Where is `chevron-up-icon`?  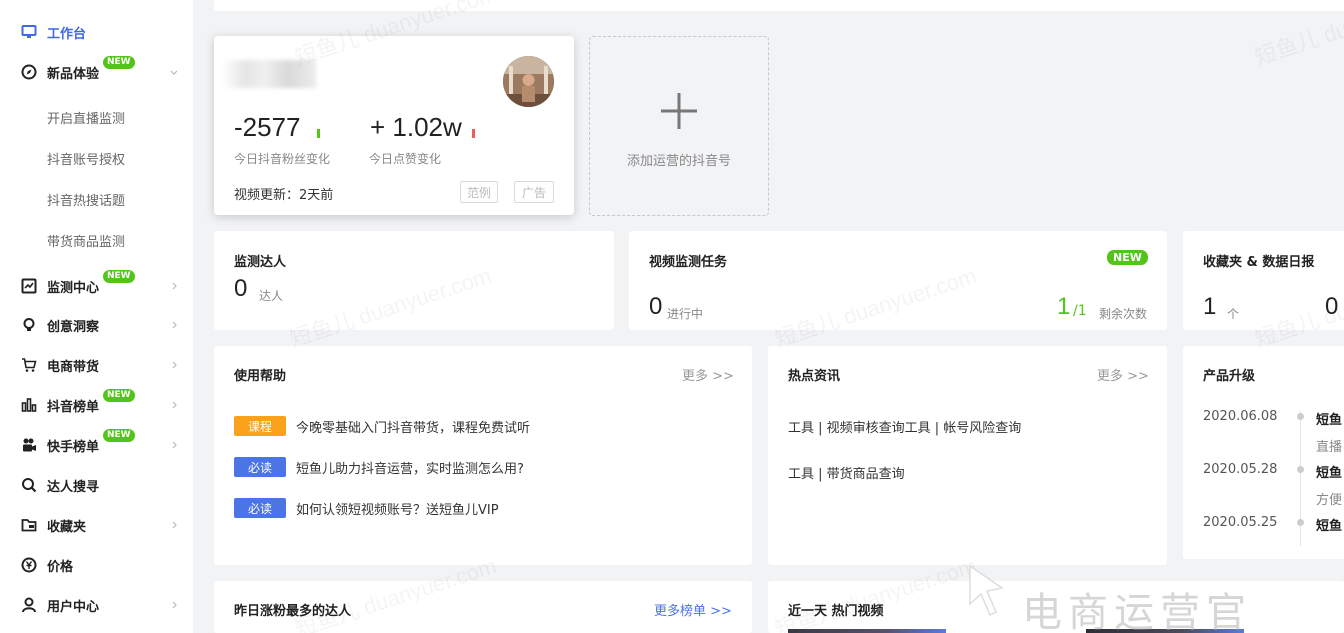
chevron-up-icon is located at coordinates (174, 72).